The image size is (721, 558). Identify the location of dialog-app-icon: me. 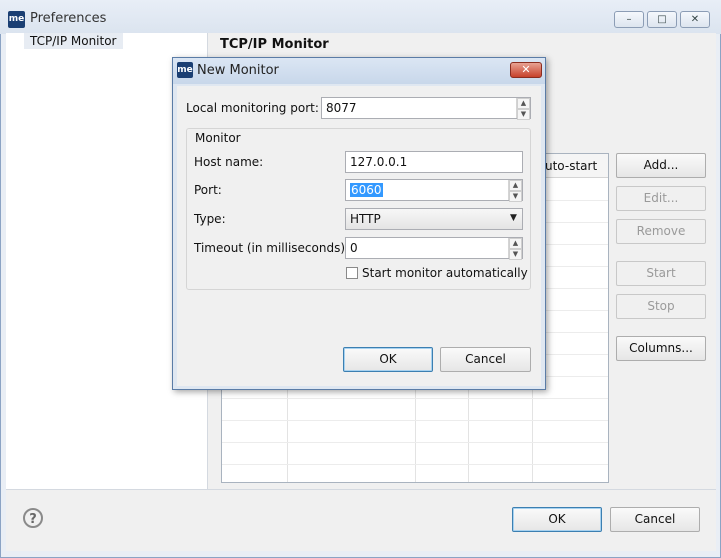
(185, 70).